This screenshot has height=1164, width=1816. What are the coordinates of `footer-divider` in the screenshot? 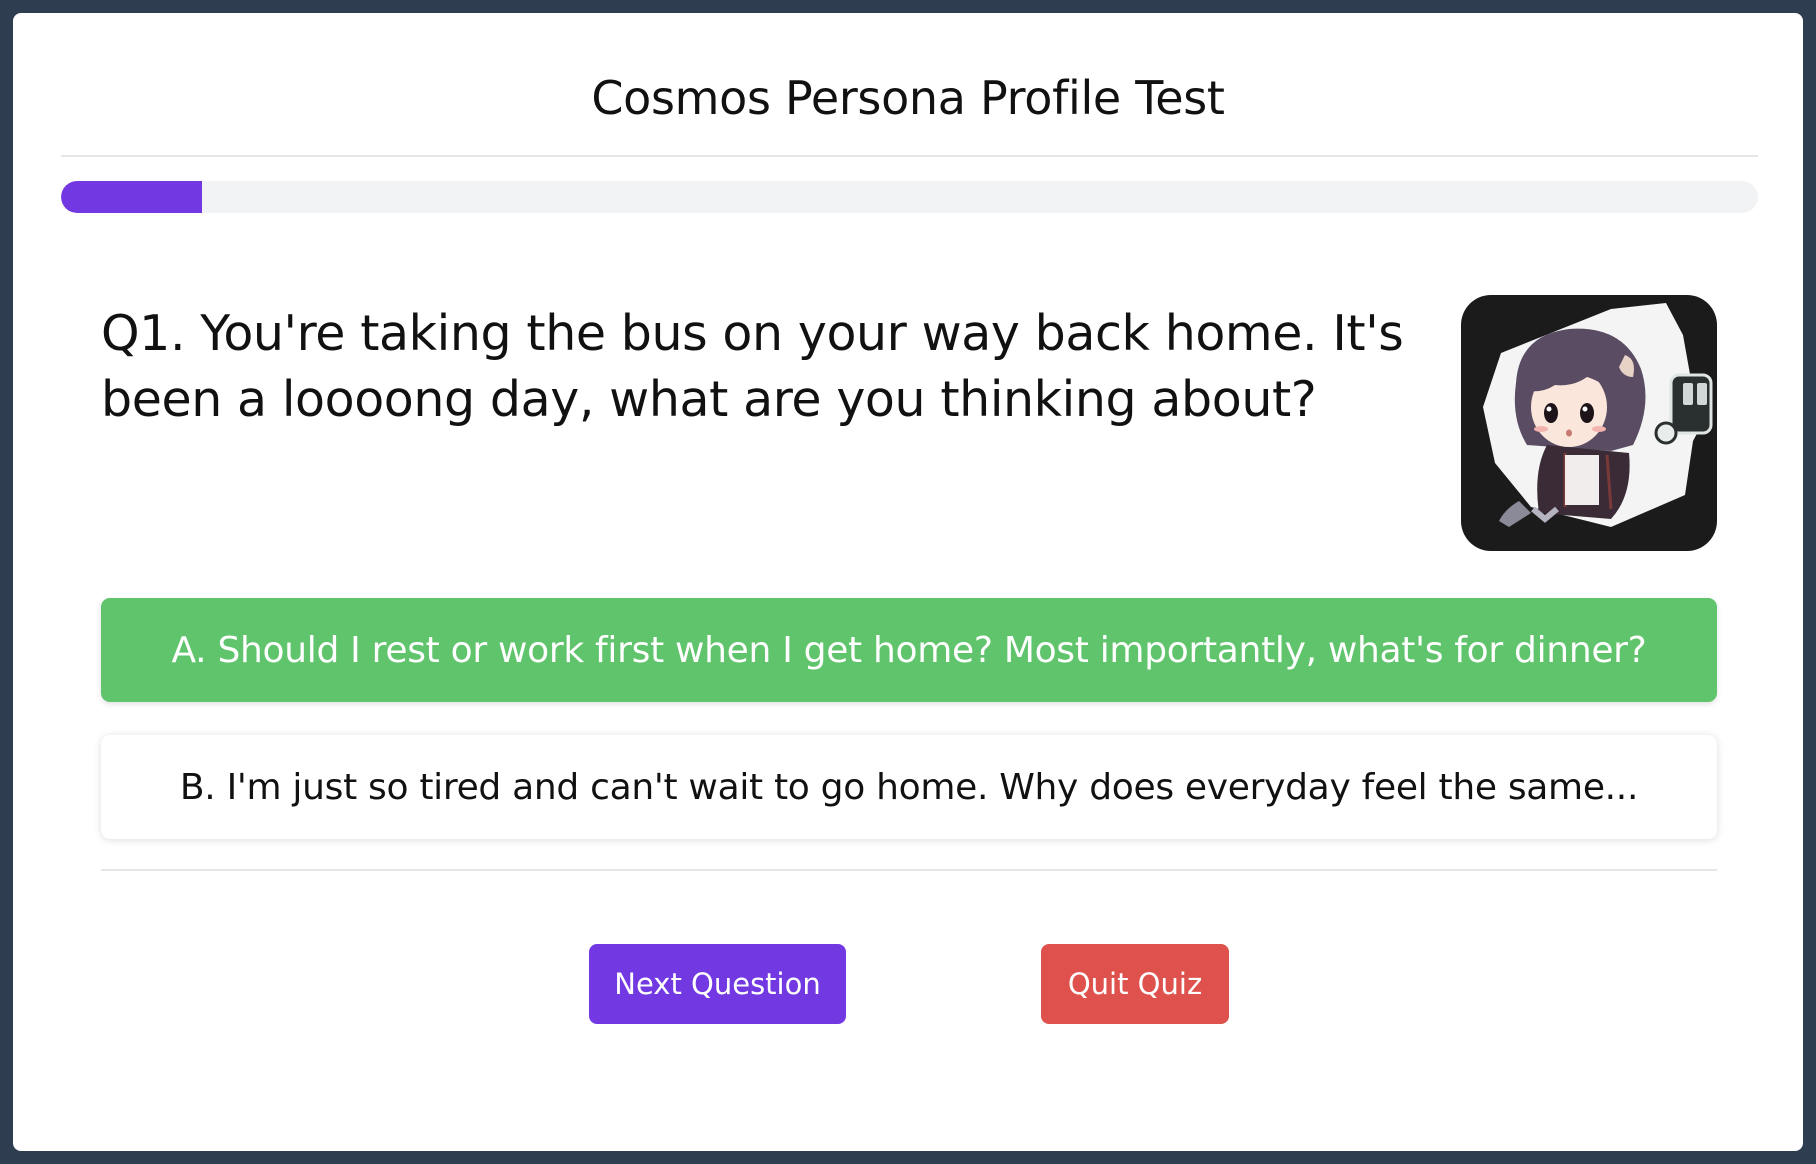 It's located at (909, 870).